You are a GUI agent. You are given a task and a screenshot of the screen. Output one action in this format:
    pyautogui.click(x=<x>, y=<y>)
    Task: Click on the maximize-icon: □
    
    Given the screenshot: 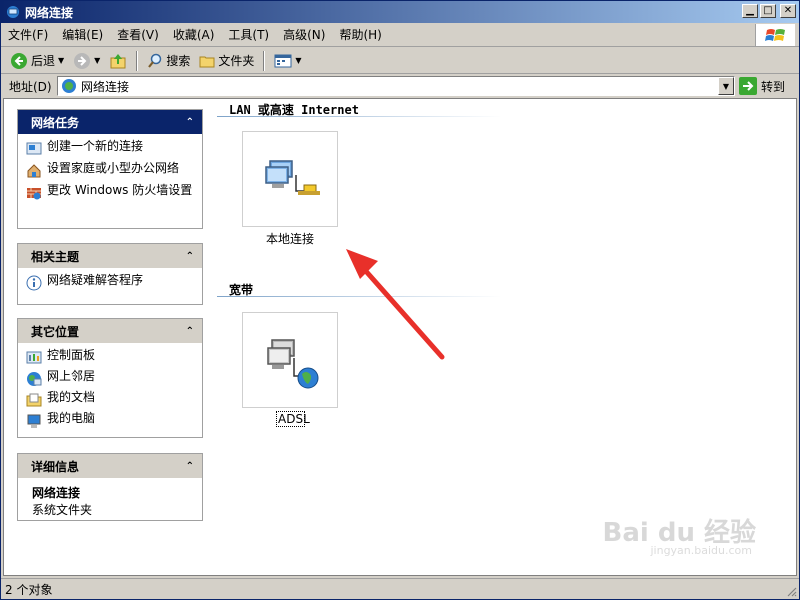 What is the action you would take?
    pyautogui.click(x=768, y=10)
    